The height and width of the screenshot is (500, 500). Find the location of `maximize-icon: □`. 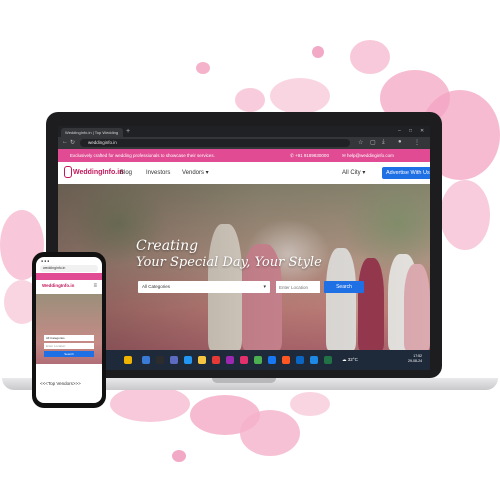

maximize-icon: □ is located at coordinates (410, 131).